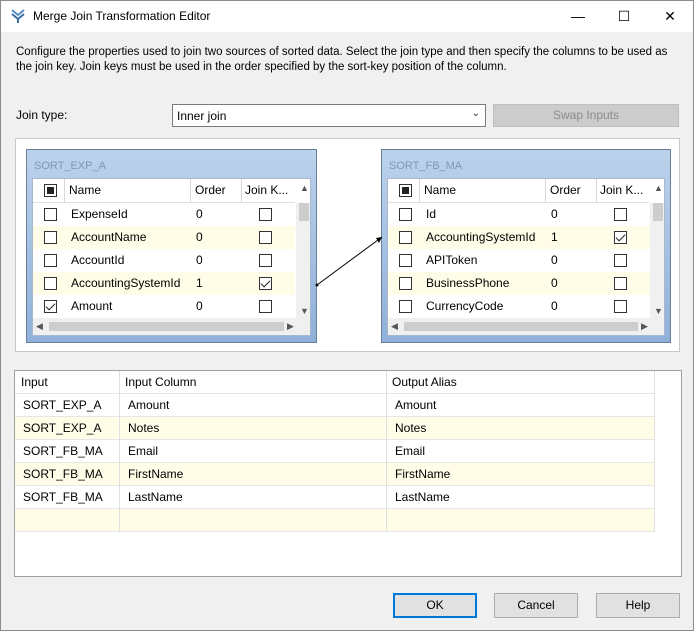 This screenshot has height=631, width=694. What do you see at coordinates (50, 190) in the screenshot?
I see `left-select-all-checkbox` at bounding box center [50, 190].